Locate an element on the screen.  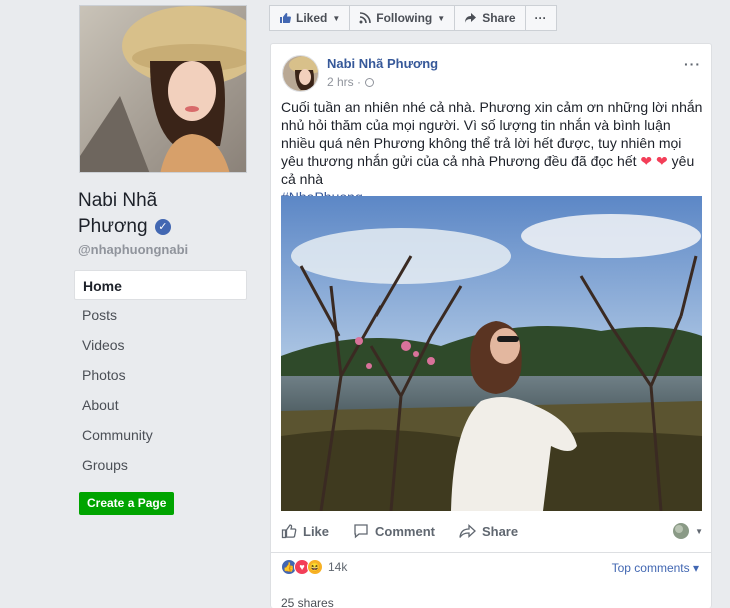
comment-icon is located at coordinates (361, 531).